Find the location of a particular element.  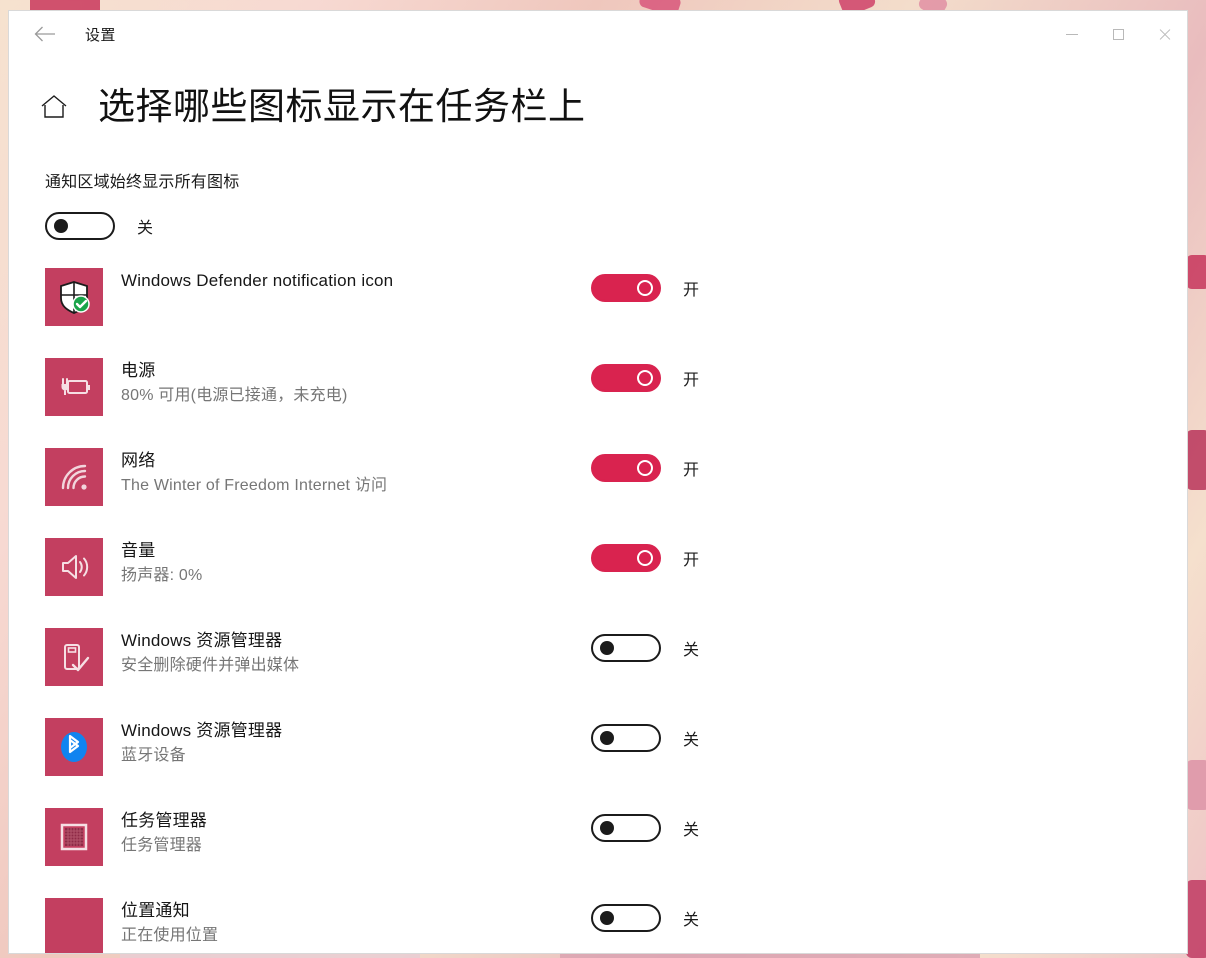

row-title: 音量 is located at coordinates (138, 550).